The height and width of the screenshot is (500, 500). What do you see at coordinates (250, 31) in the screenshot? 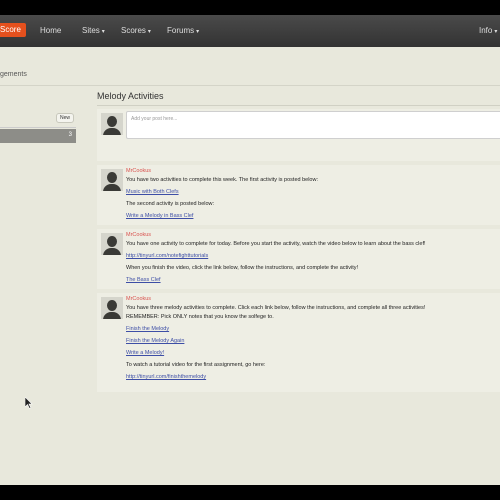
I see `top-navbar: Score Home Sites ▾ Scores ▾ Forums ▾ Info ▾` at bounding box center [250, 31].